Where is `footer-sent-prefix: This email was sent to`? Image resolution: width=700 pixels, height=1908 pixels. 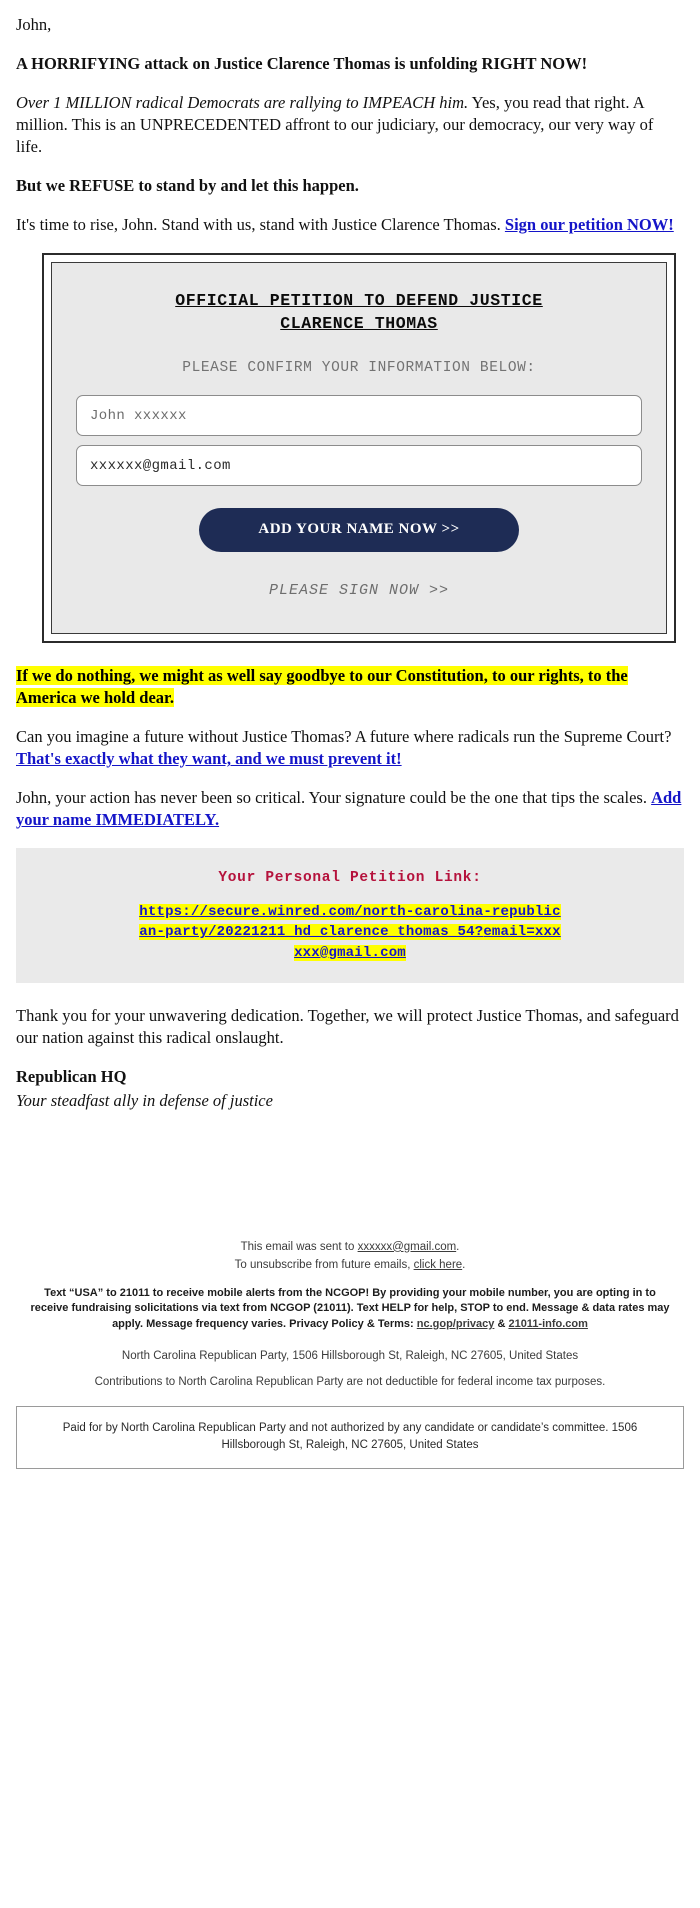 footer-sent-prefix: This email was sent to is located at coordinates (299, 1246).